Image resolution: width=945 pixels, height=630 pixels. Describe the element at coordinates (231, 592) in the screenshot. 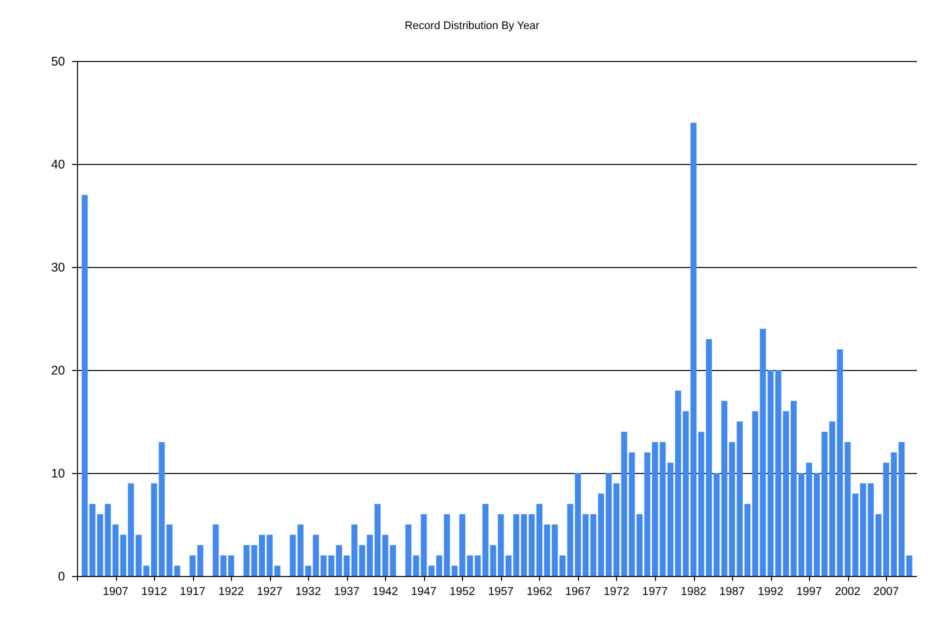

I see `x-tick-label: 1922` at that location.